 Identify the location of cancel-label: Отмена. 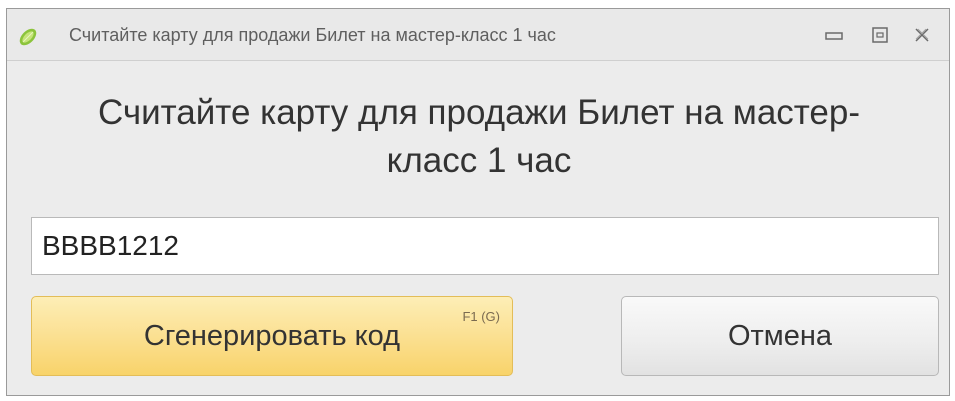
(780, 335).